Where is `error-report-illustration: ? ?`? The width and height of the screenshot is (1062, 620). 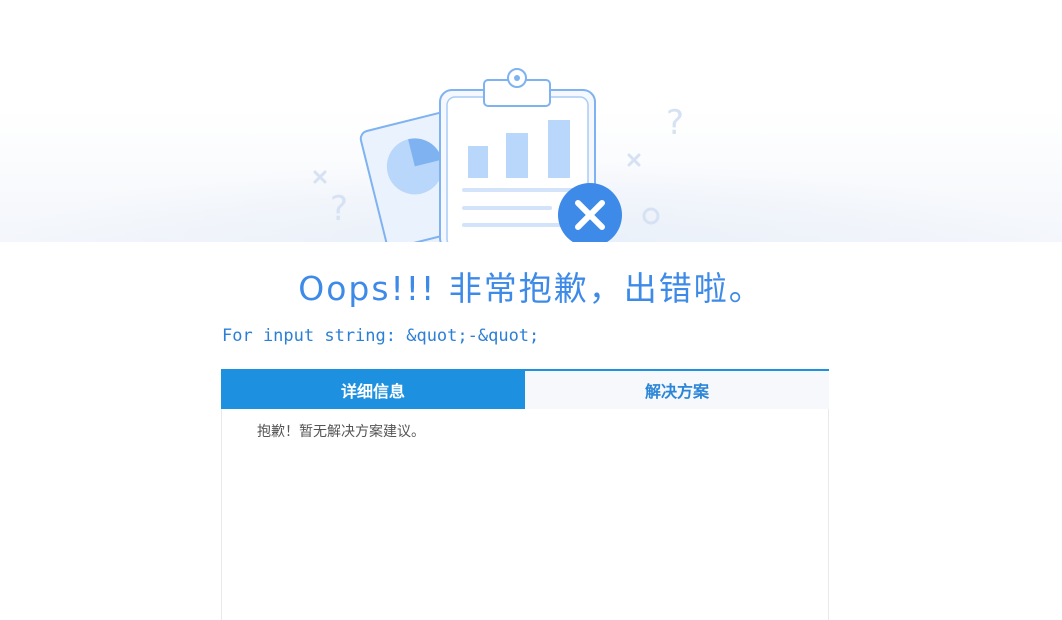
error-report-illustration: ? ? is located at coordinates (498, 155).